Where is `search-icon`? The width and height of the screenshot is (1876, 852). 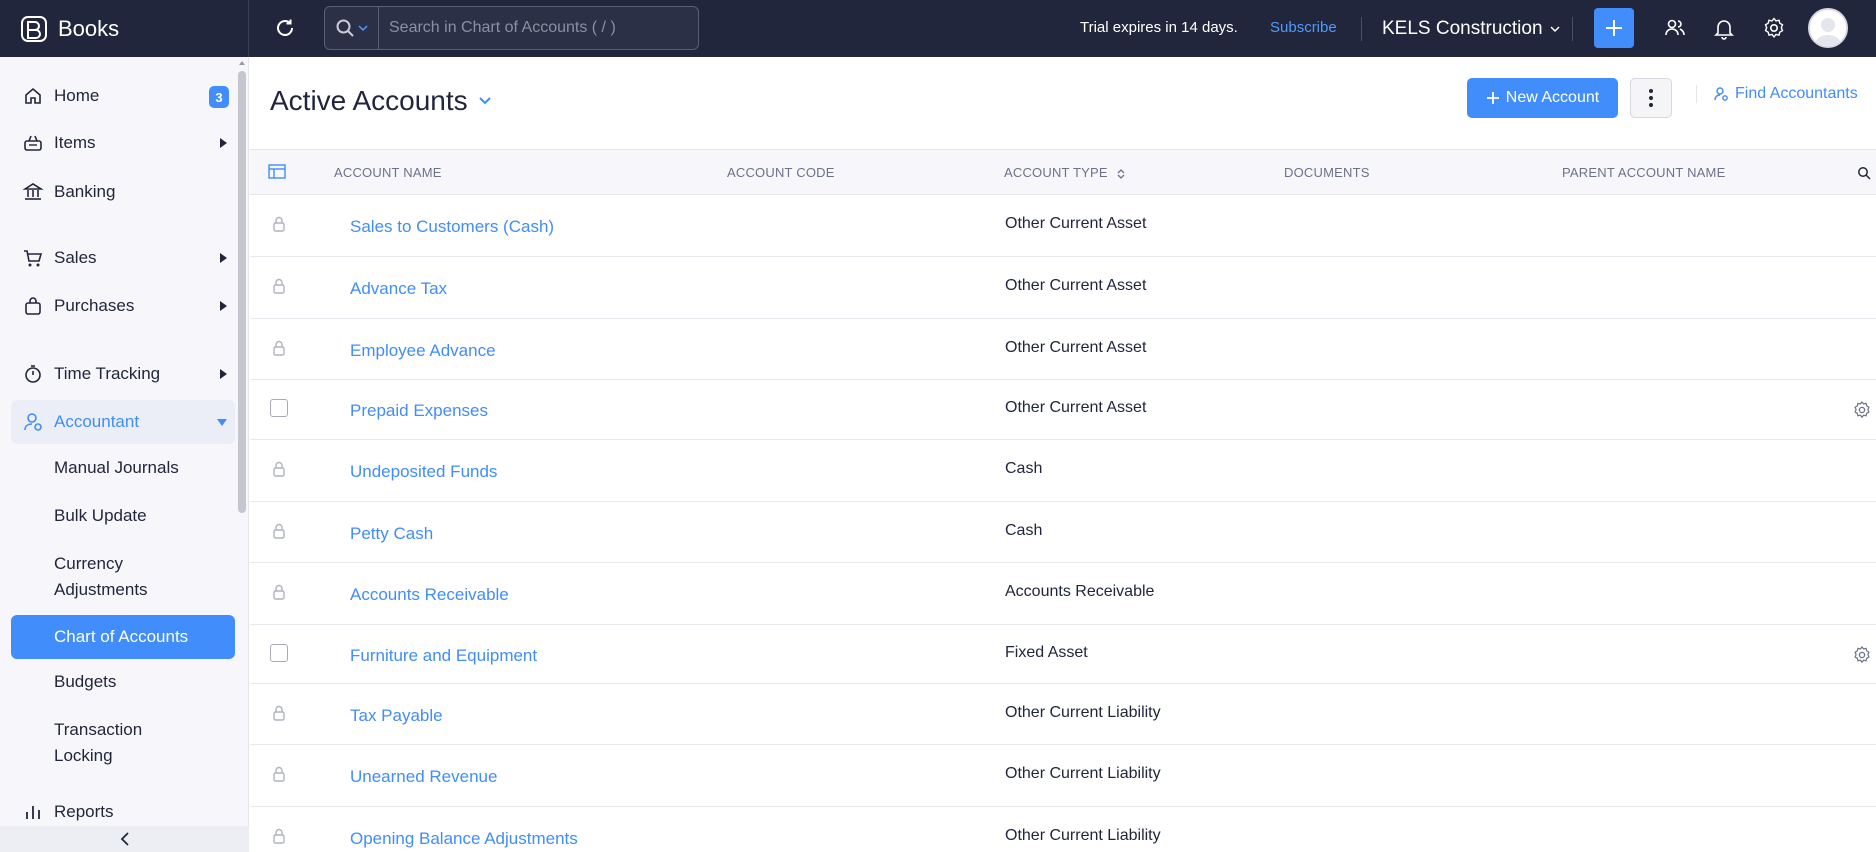 search-icon is located at coordinates (1864, 173).